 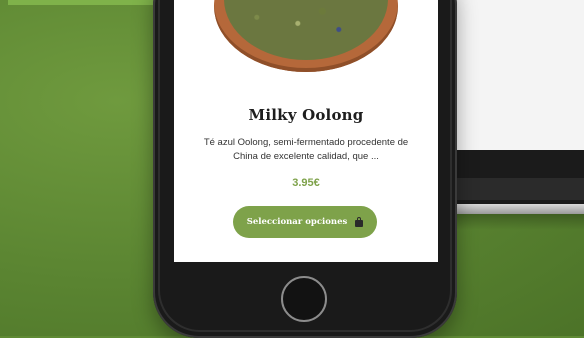 What do you see at coordinates (82, 2) in the screenshot?
I see `top-banner-strip` at bounding box center [82, 2].